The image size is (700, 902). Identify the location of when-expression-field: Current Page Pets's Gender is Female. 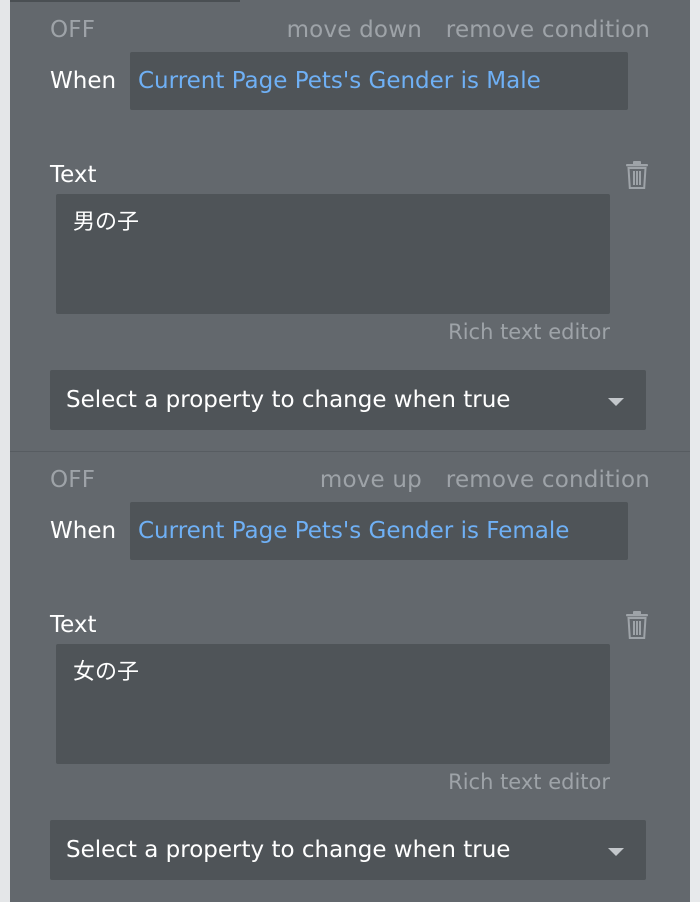
(379, 531).